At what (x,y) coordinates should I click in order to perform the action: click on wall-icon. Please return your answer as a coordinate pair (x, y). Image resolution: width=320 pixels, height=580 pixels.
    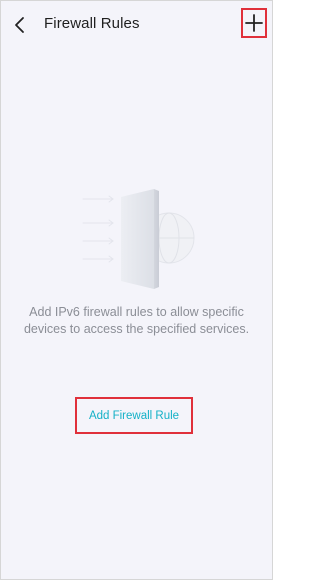
    Looking at the image, I should click on (140, 239).